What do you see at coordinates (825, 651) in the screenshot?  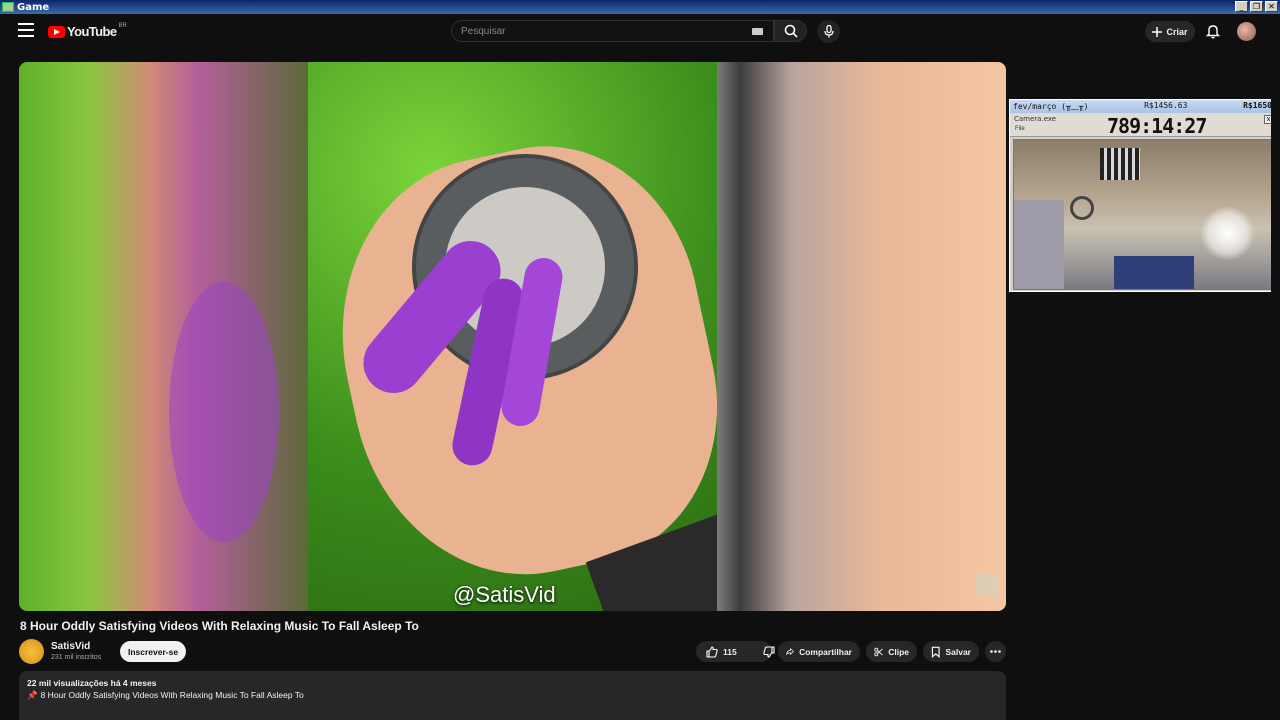 I see `share-label: Compartilhar` at bounding box center [825, 651].